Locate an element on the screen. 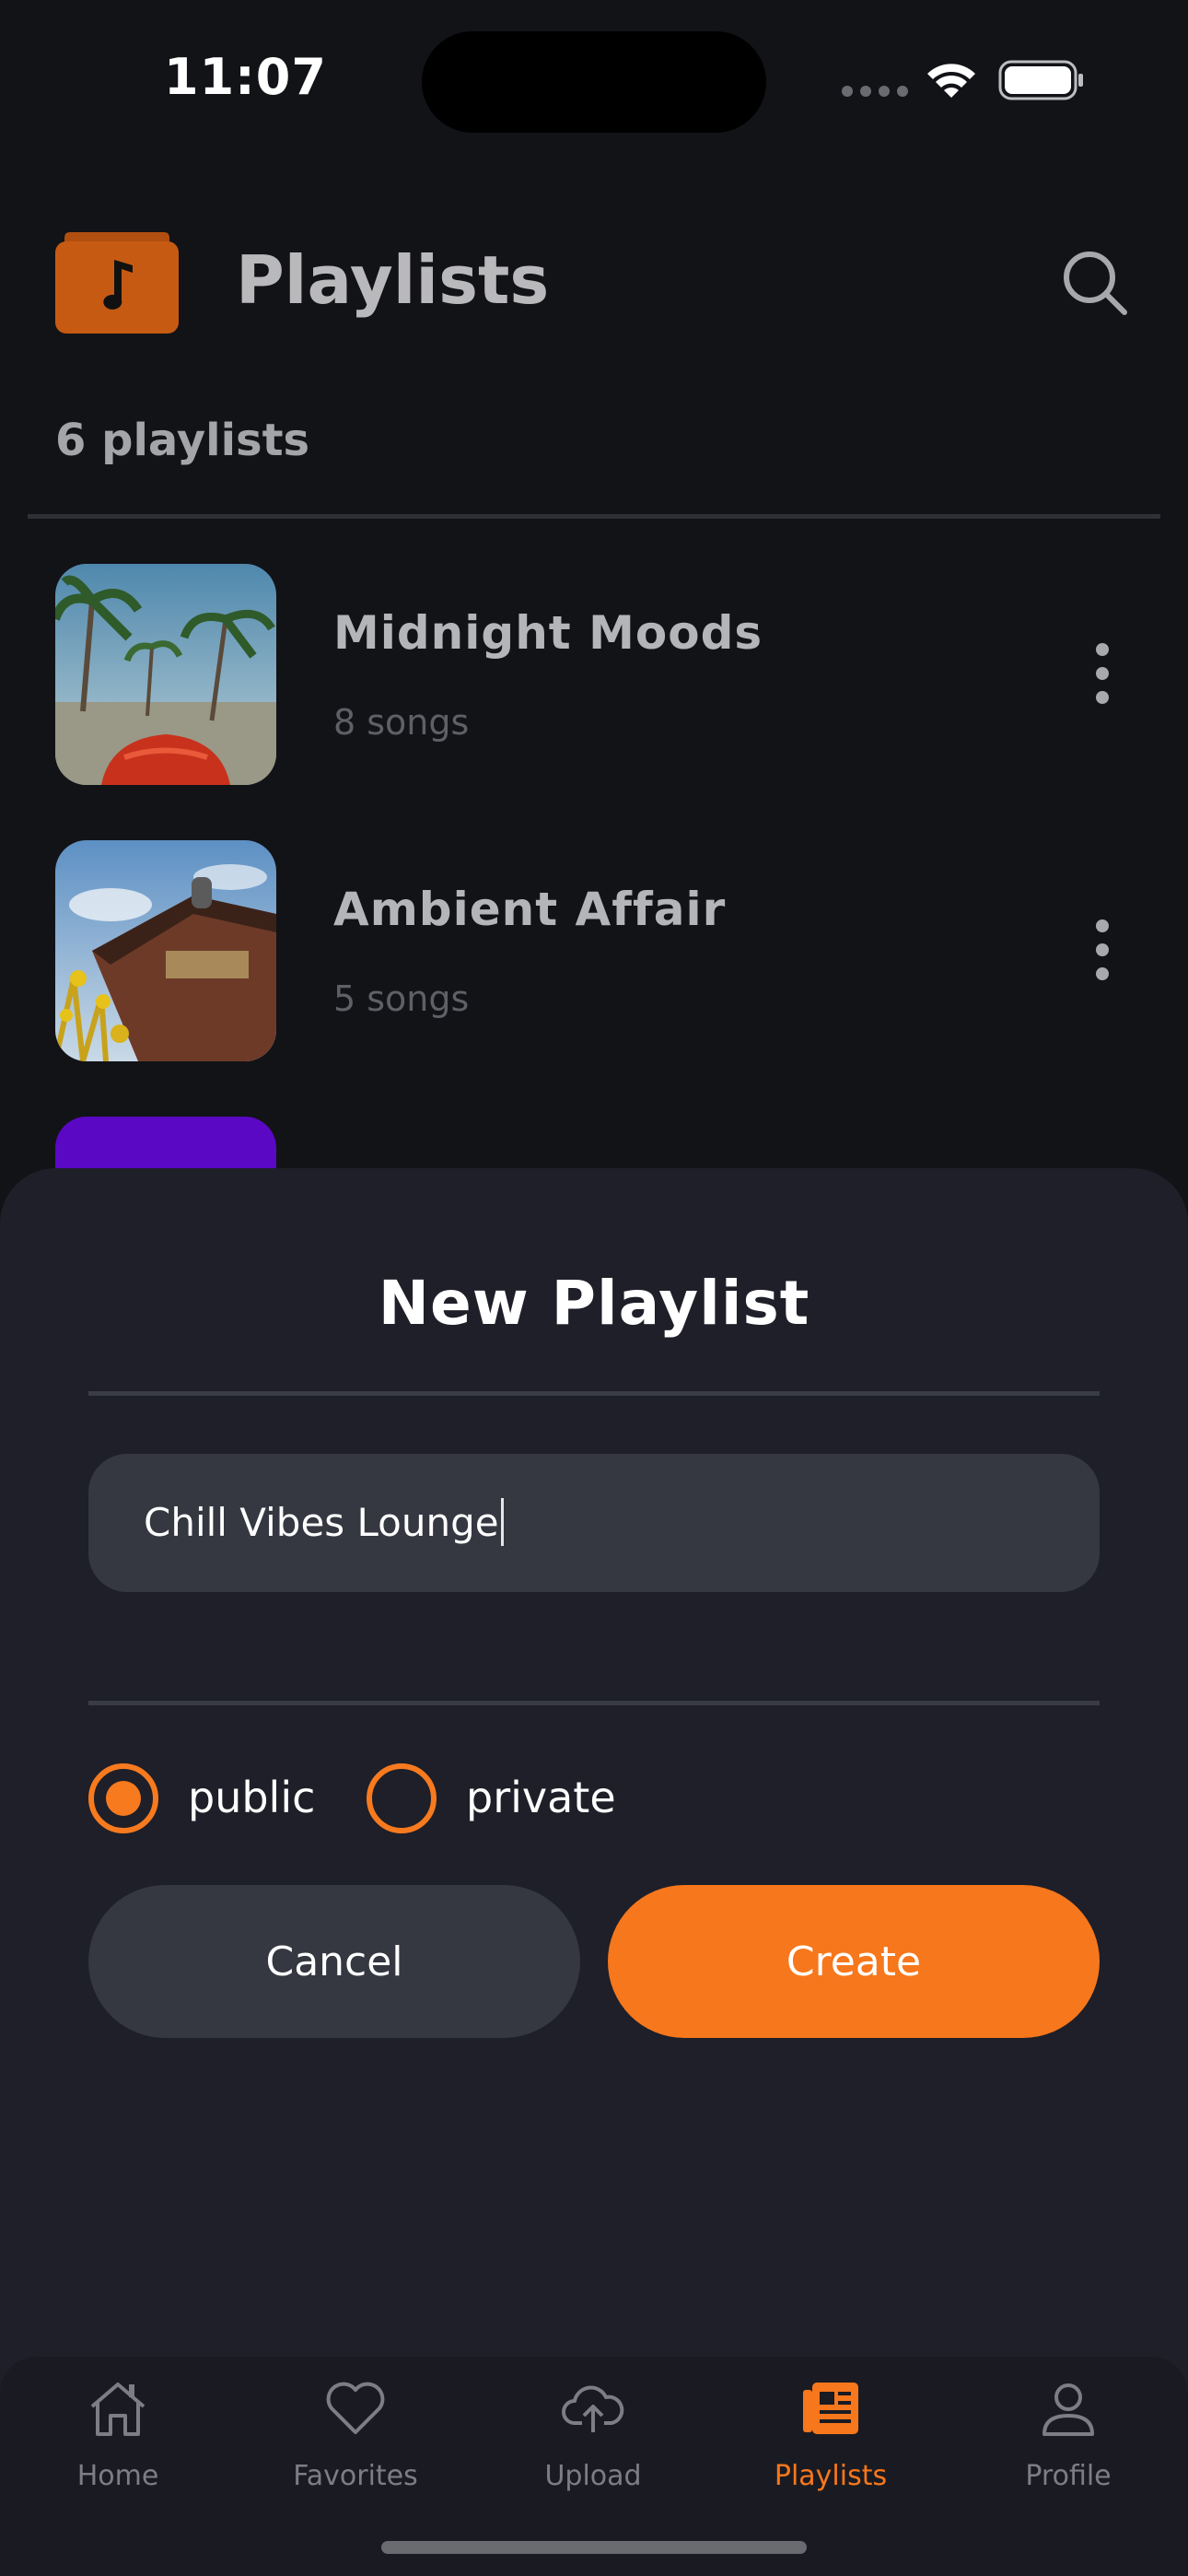 The width and height of the screenshot is (1188, 2576). sheet-title: New Playlist is located at coordinates (594, 1303).